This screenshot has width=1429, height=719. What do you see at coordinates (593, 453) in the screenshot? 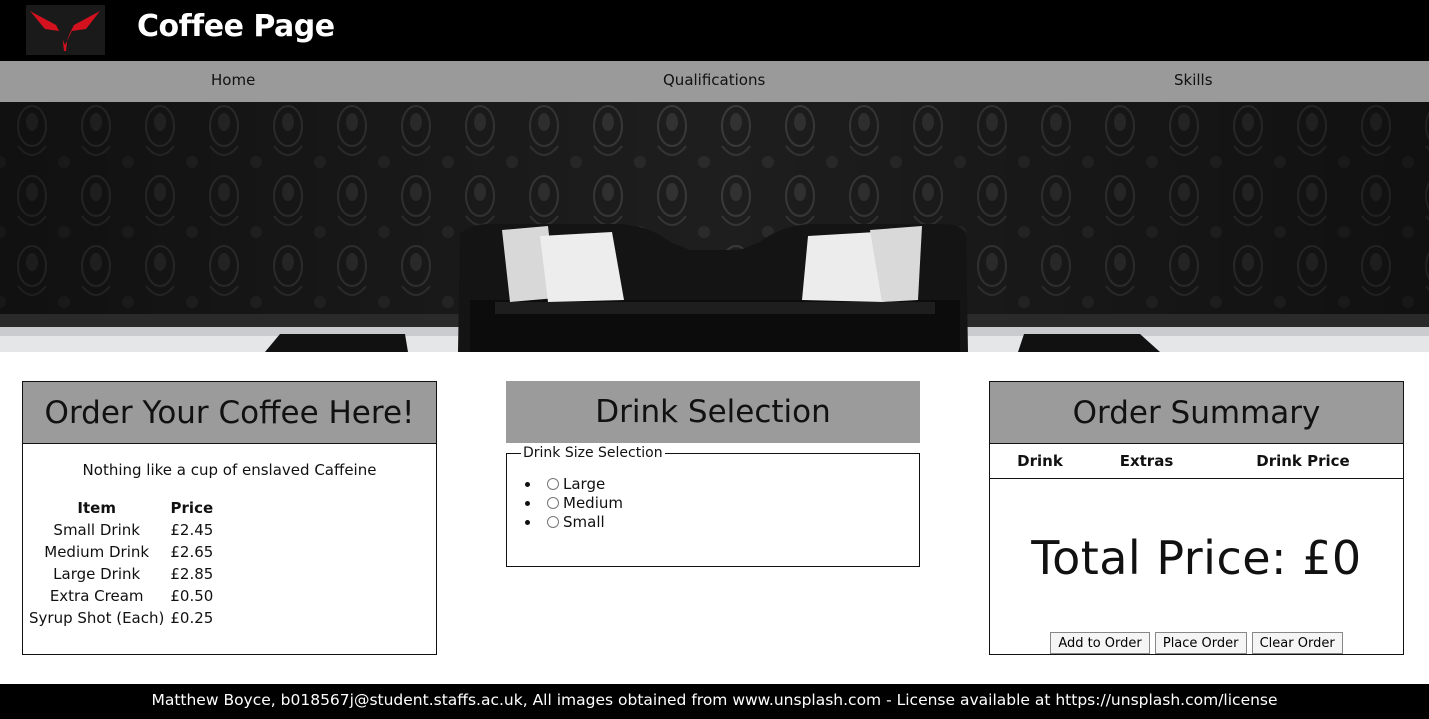
I see `drink-size-legend: Drink Size Selection` at bounding box center [593, 453].